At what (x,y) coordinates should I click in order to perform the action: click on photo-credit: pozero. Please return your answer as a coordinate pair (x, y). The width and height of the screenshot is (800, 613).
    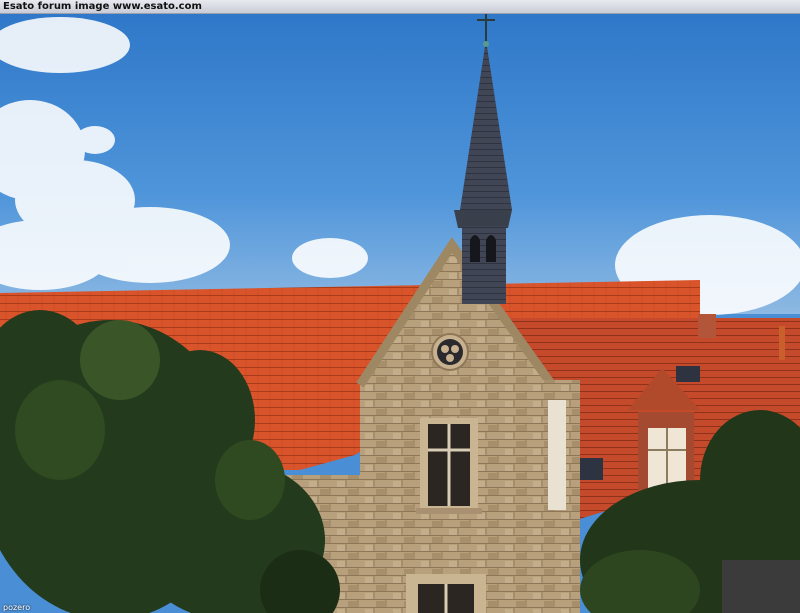
    Looking at the image, I should click on (17, 607).